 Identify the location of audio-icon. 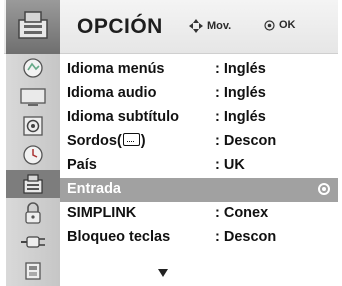
(33, 126).